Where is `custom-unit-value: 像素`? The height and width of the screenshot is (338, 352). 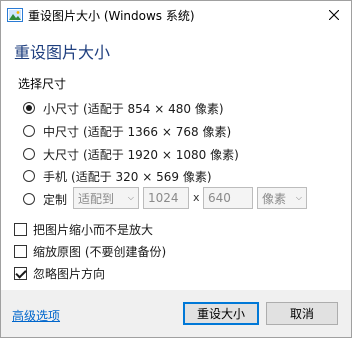
custom-unit-value: 像素 is located at coordinates (274, 198).